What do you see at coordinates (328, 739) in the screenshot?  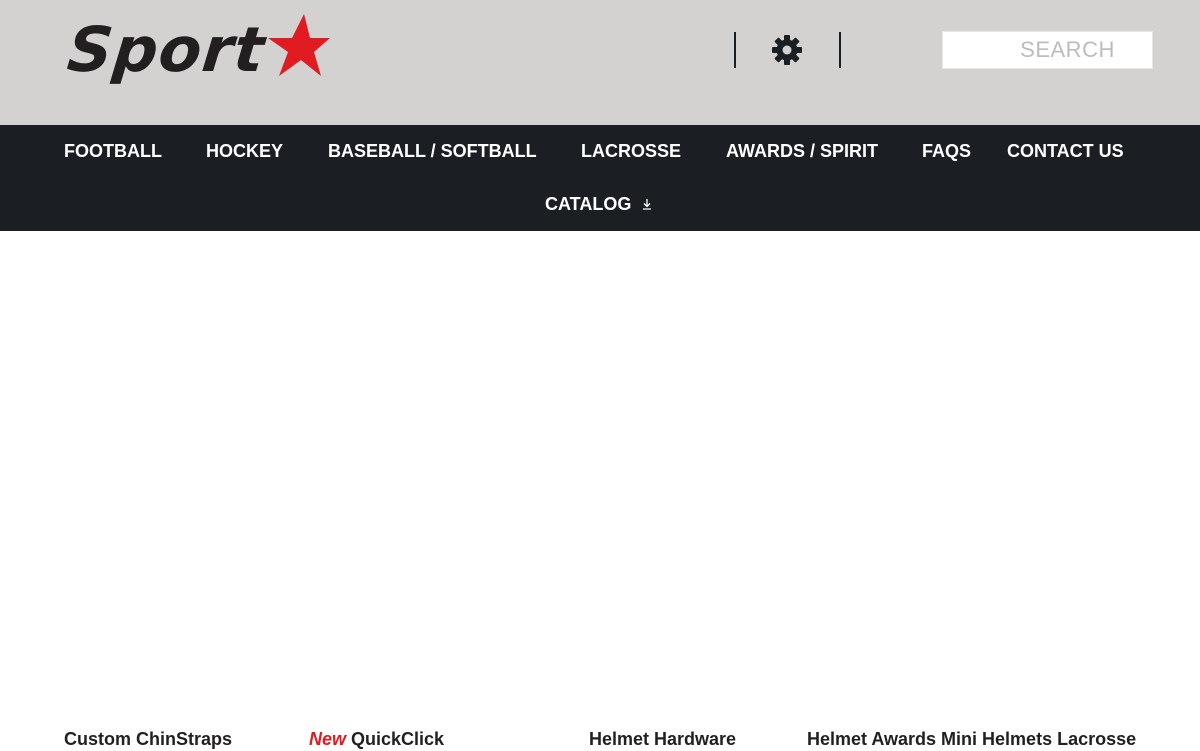 I see `new-badge: New` at bounding box center [328, 739].